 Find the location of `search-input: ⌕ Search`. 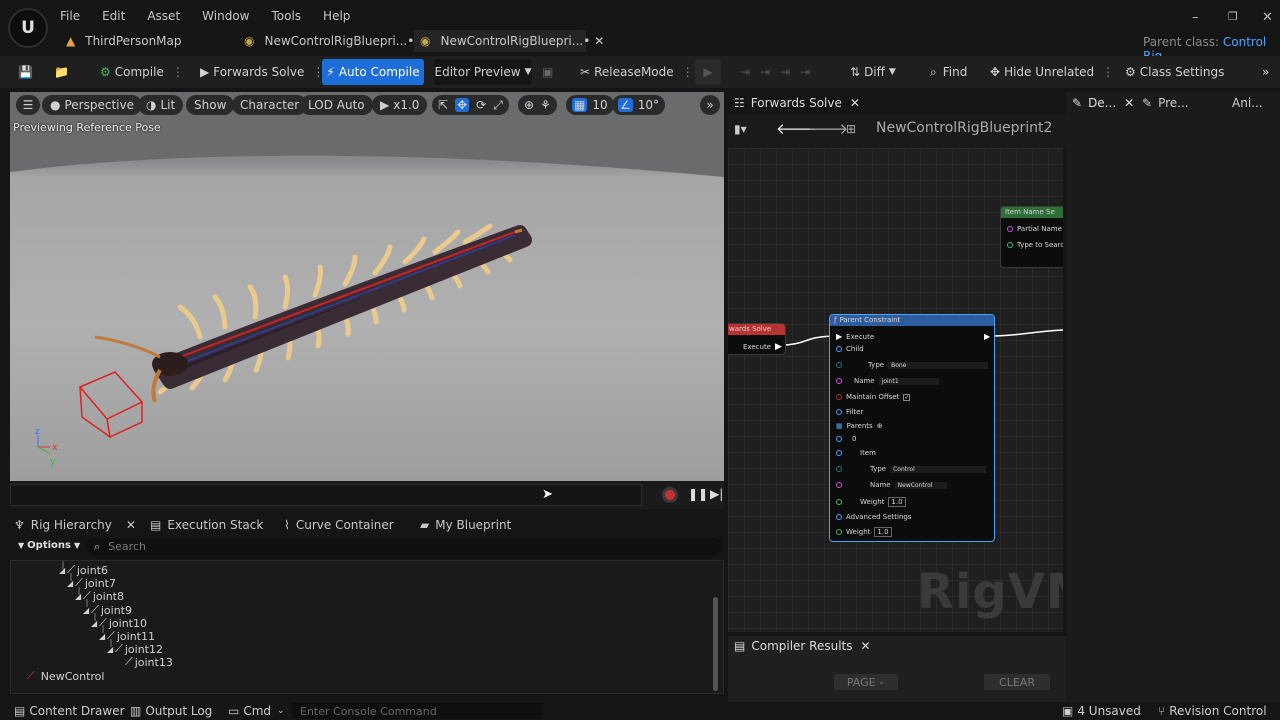

search-input: ⌕ Search is located at coordinates (404, 546).